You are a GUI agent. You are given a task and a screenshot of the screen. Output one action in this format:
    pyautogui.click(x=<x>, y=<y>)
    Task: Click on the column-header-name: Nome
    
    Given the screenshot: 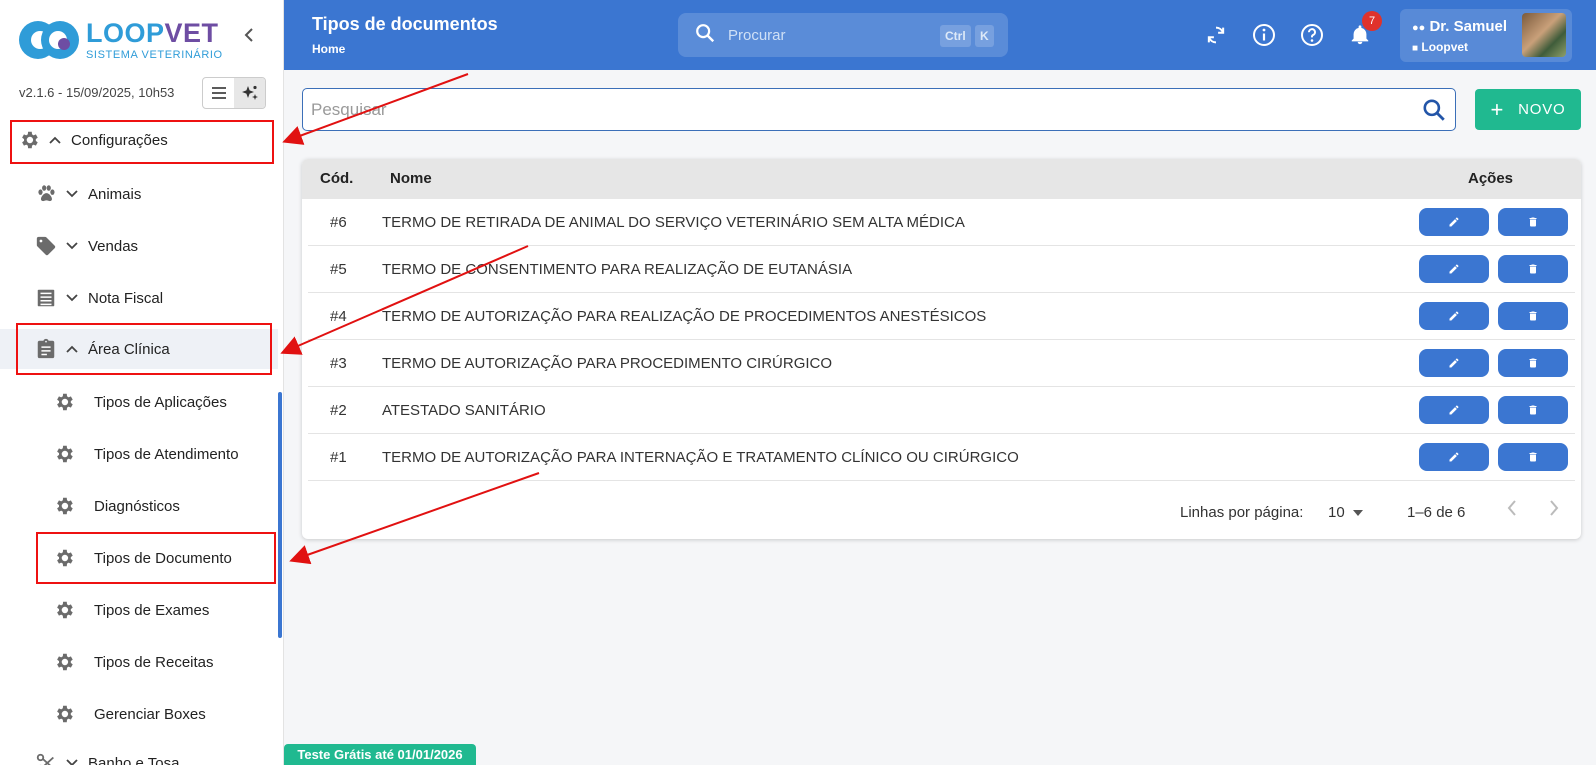 What is the action you would take?
    pyautogui.click(x=411, y=178)
    